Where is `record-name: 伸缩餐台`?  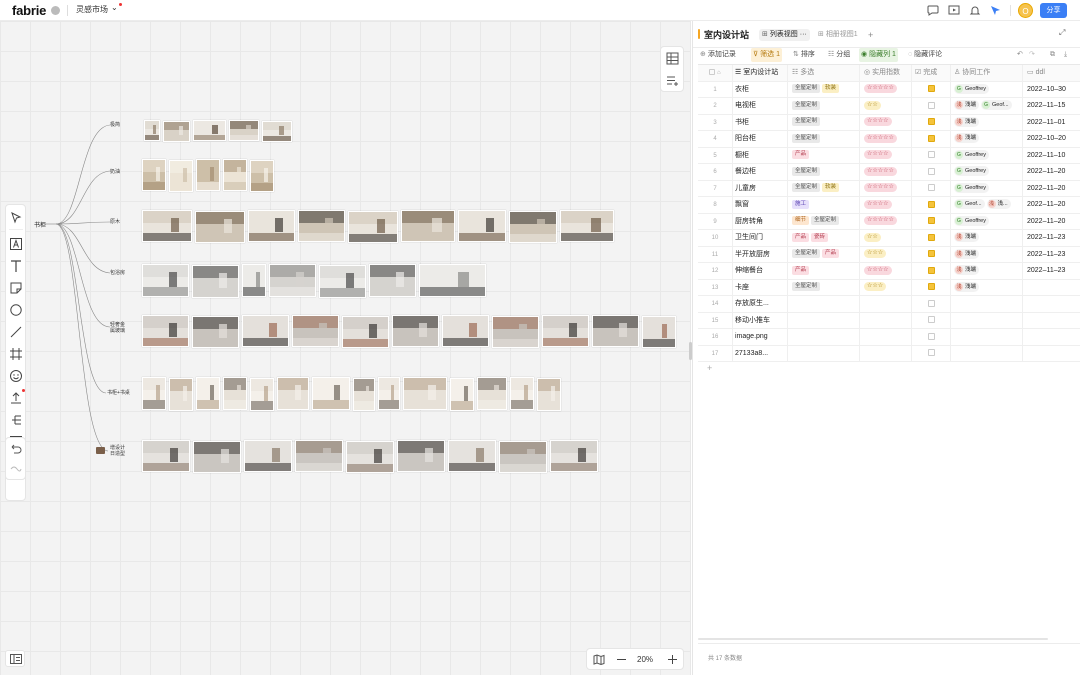 record-name: 伸缩餐台 is located at coordinates (760, 271).